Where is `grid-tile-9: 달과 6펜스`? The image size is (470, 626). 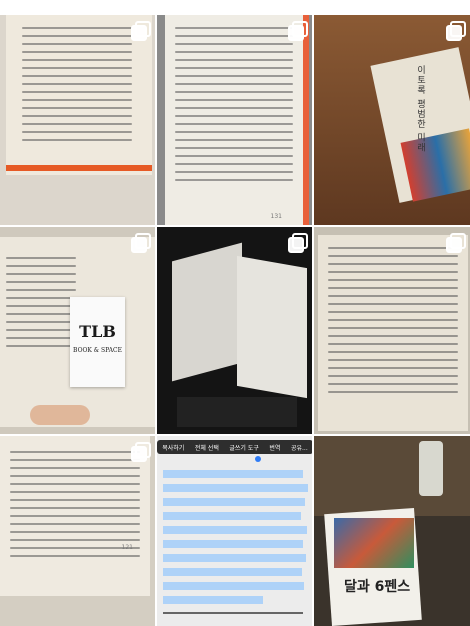 grid-tile-9: 달과 6펜스 is located at coordinates (392, 531).